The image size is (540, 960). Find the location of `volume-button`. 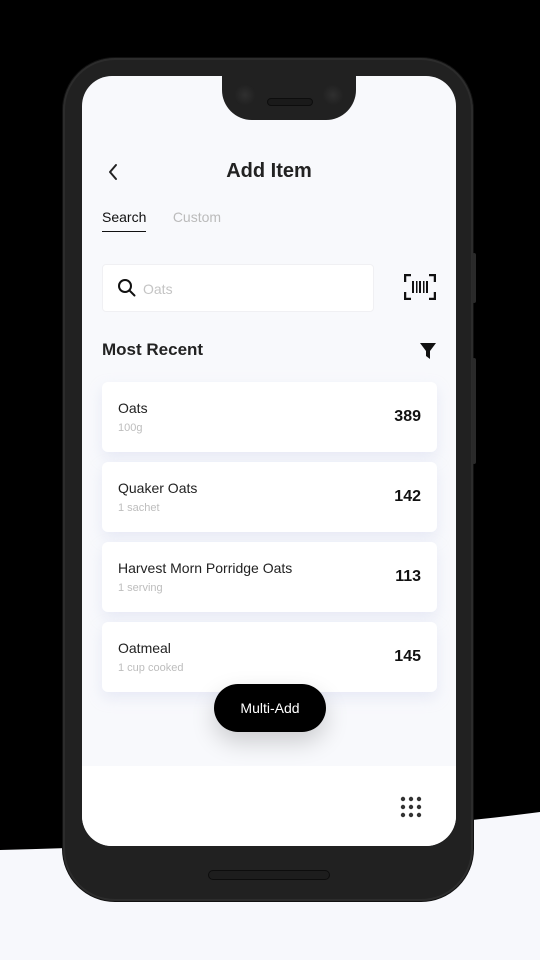

volume-button is located at coordinates (474, 278).